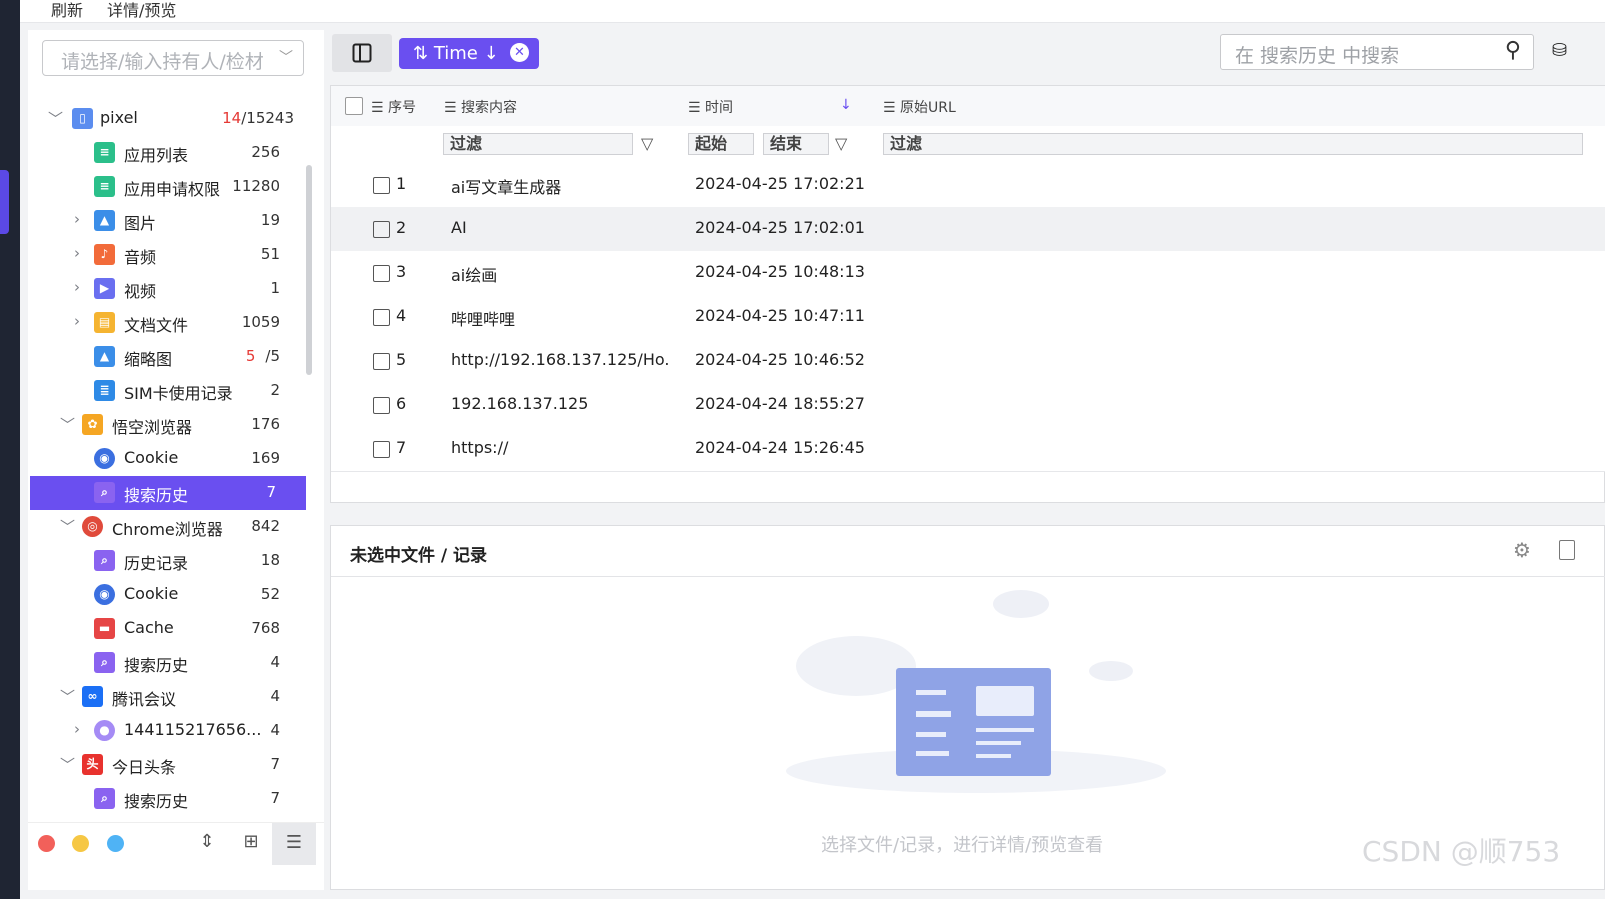 The image size is (1605, 899). Describe the element at coordinates (968, 317) in the screenshot. I see `table-row: 4 哔哩哔哩 2024-04-25 10:47:11` at that location.